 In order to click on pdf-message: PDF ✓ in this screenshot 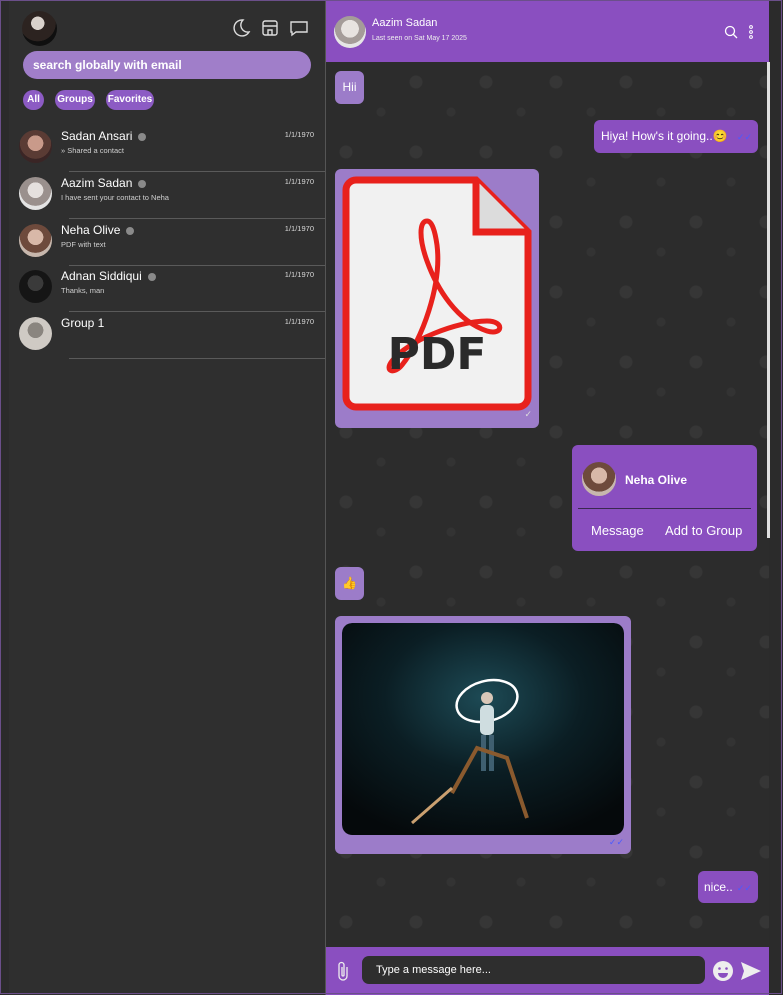, I will do `click(437, 298)`.